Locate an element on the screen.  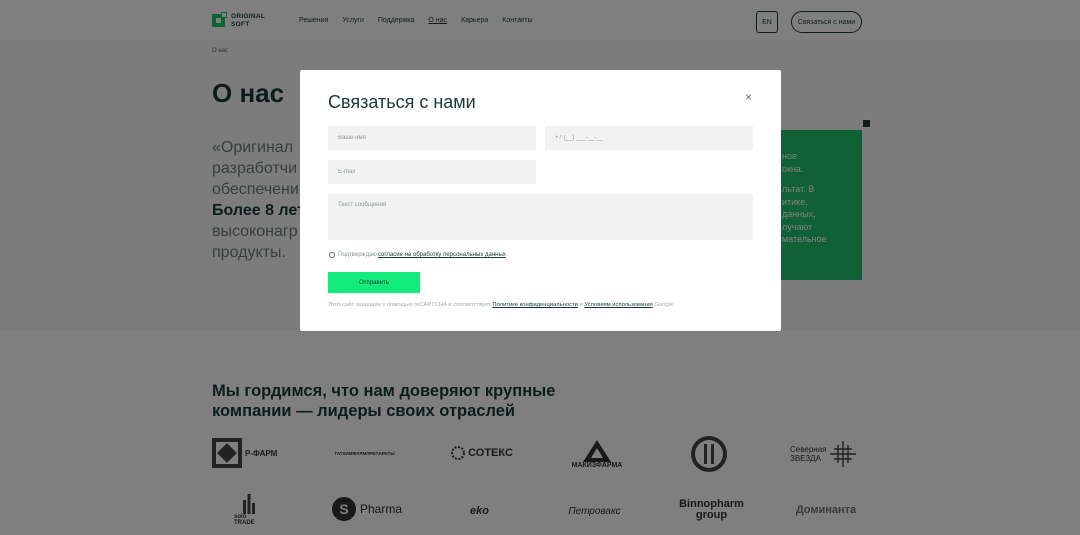
message-textarea is located at coordinates (540, 217).